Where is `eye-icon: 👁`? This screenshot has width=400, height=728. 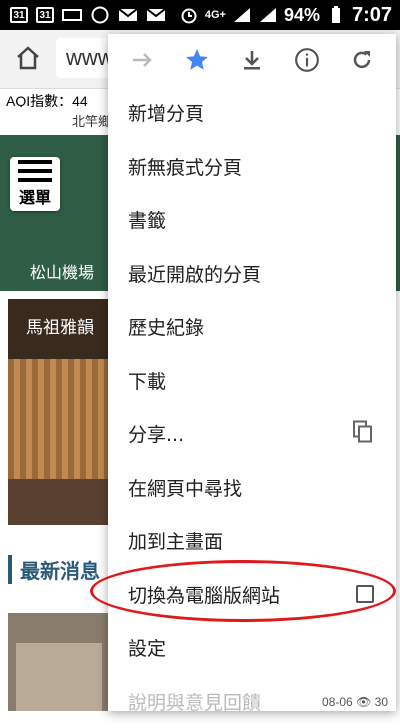
eye-icon: 👁 is located at coordinates (363, 702).